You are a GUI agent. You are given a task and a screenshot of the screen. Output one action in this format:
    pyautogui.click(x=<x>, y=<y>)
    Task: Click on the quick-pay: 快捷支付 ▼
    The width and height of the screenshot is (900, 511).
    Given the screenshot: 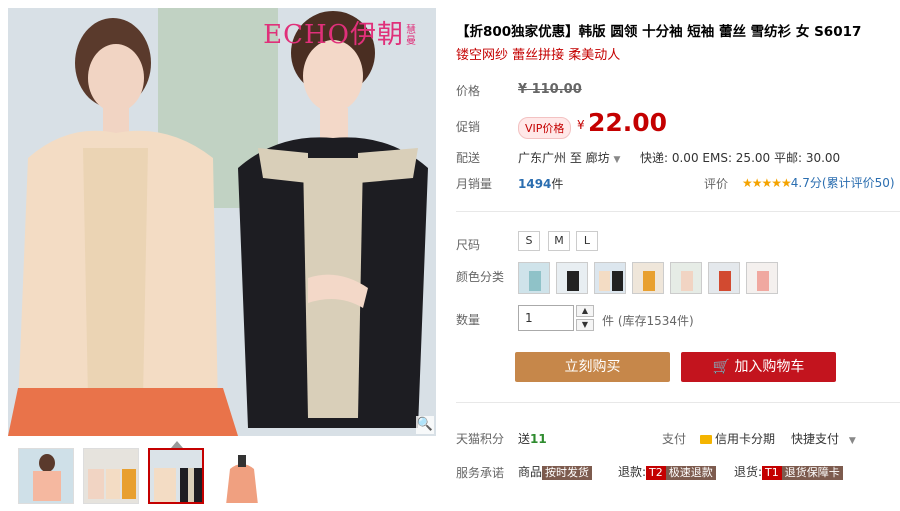 What is the action you would take?
    pyautogui.click(x=823, y=438)
    